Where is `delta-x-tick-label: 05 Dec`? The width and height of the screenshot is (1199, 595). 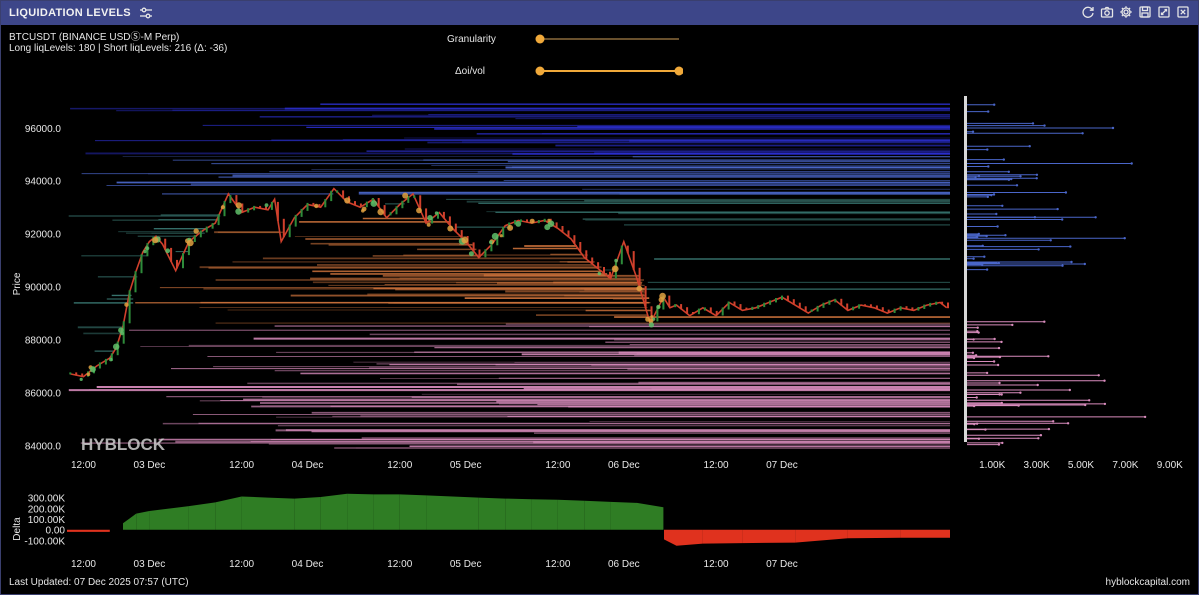 delta-x-tick-label: 05 Dec is located at coordinates (466, 564).